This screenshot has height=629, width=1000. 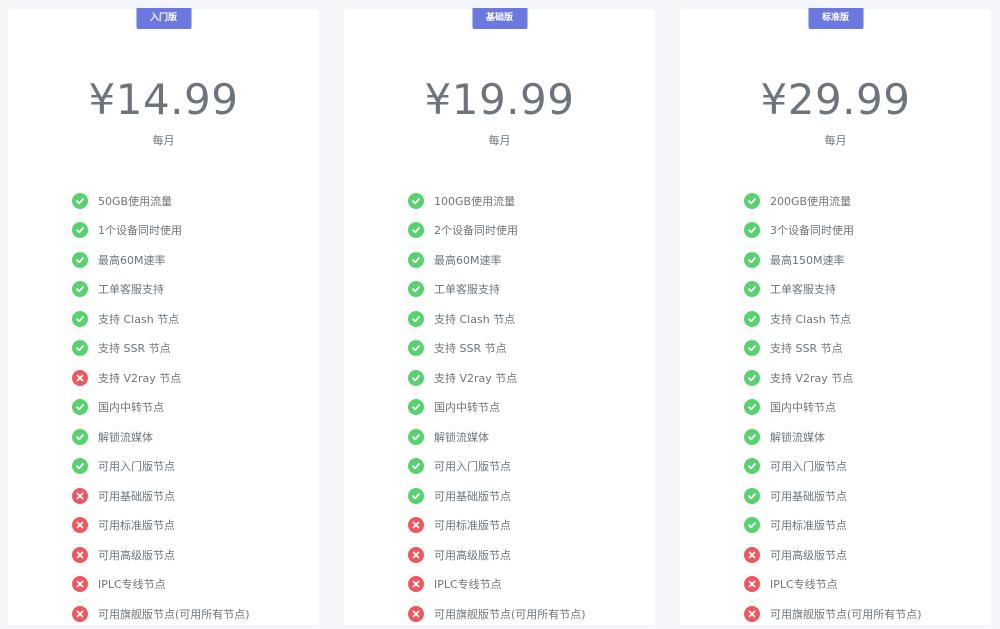 What do you see at coordinates (835, 99) in the screenshot?
I see `plan-price: ¥29.99` at bounding box center [835, 99].